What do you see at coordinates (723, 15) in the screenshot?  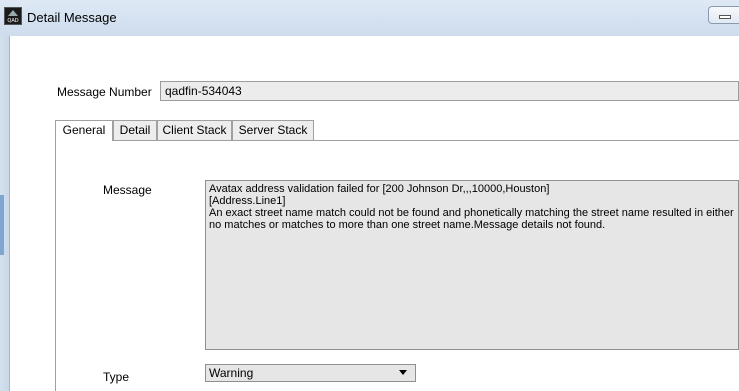 I see `minimize-button` at bounding box center [723, 15].